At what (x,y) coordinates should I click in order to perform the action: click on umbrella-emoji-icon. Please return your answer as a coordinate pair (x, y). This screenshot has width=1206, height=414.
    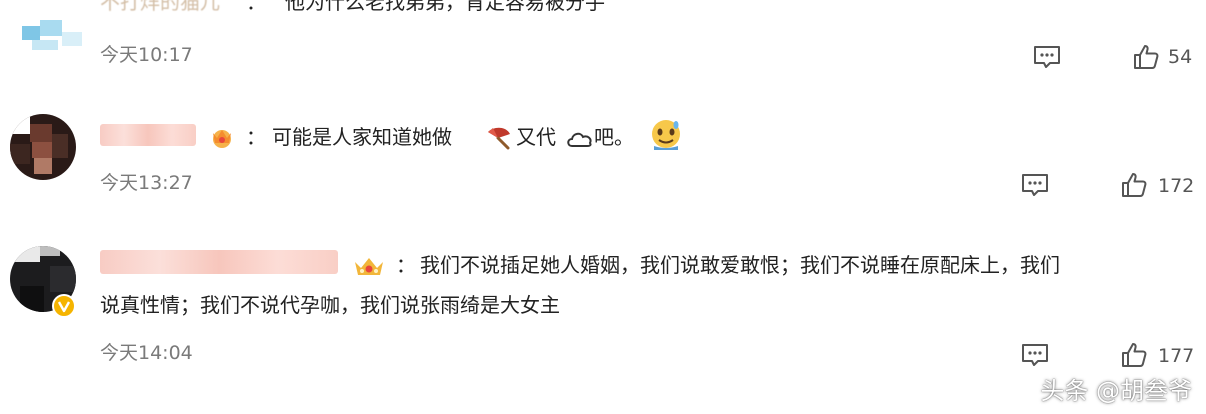
    Looking at the image, I should click on (499, 138).